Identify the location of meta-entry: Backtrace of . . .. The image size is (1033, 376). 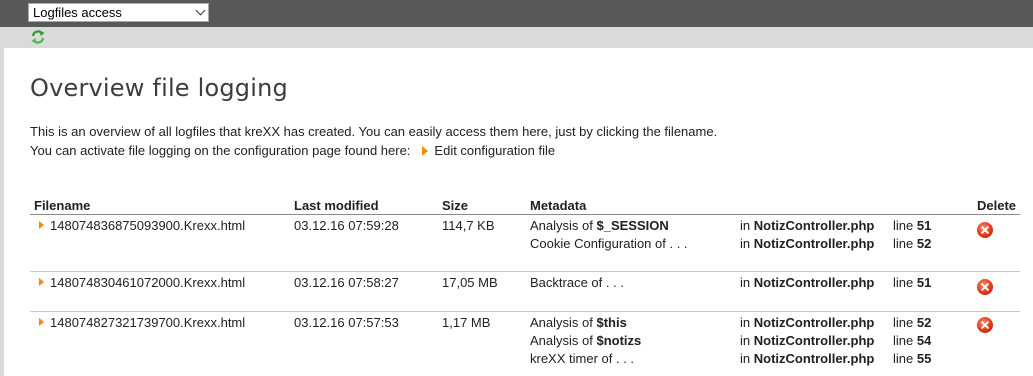
(577, 282).